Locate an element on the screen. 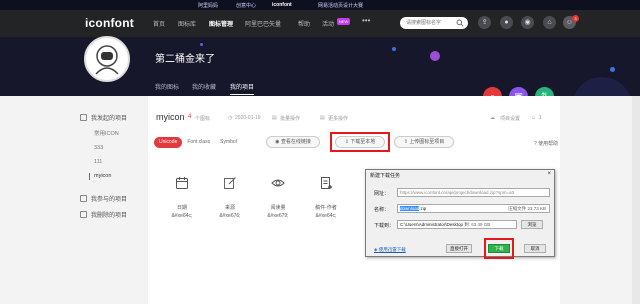 This screenshot has width=640, height=304. more-operations: 更多操作 is located at coordinates (338, 118).